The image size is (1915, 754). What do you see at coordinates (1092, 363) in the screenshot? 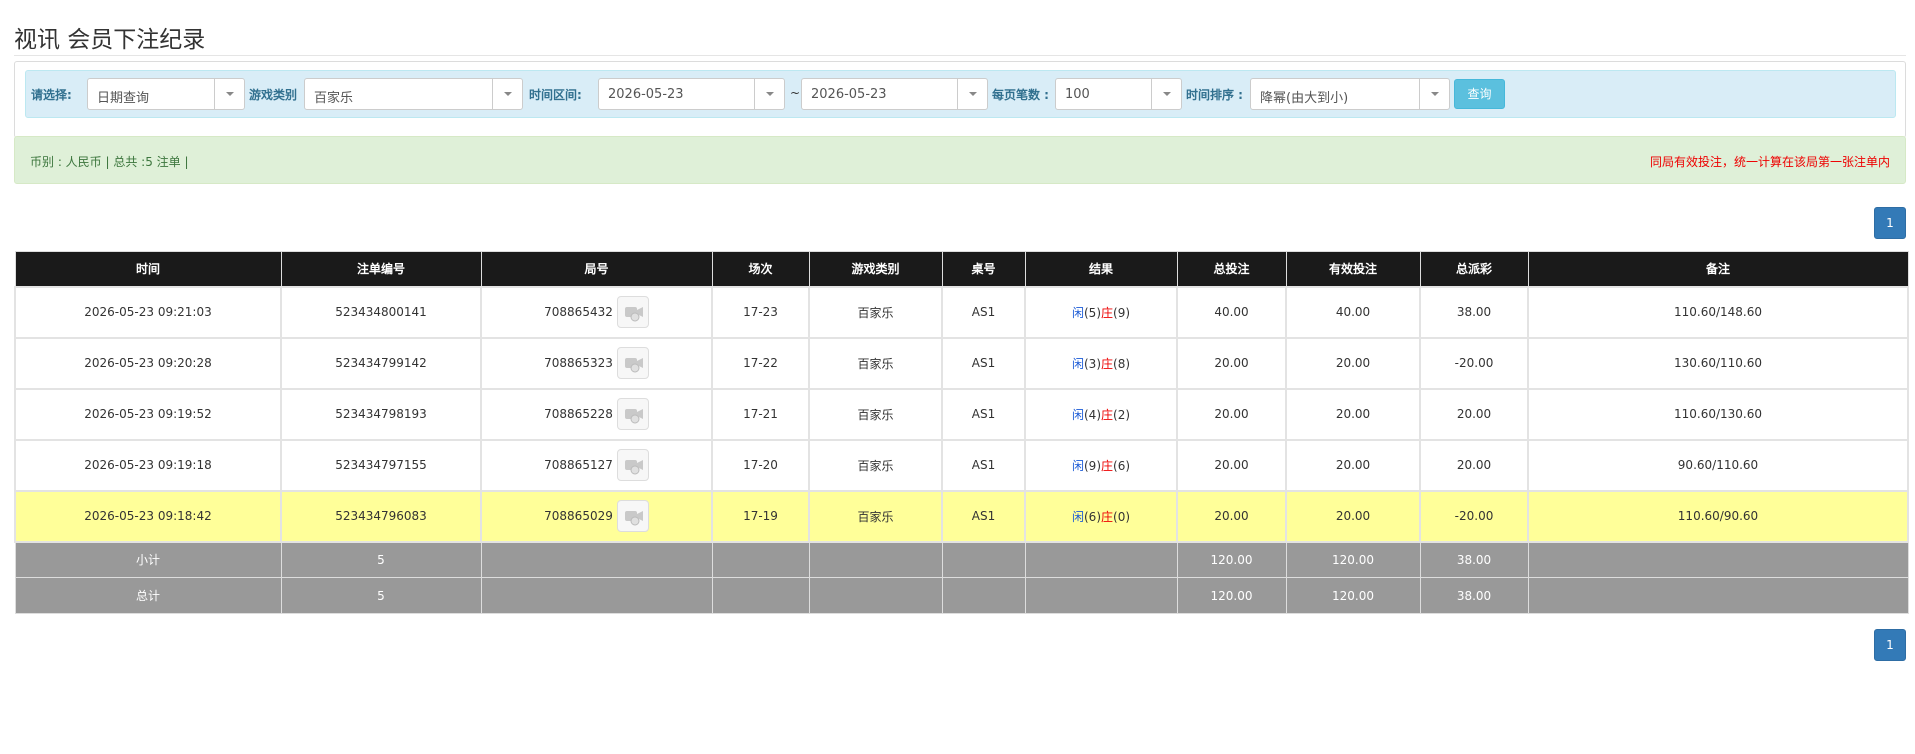
I see `result-player-points: (3)` at bounding box center [1092, 363].